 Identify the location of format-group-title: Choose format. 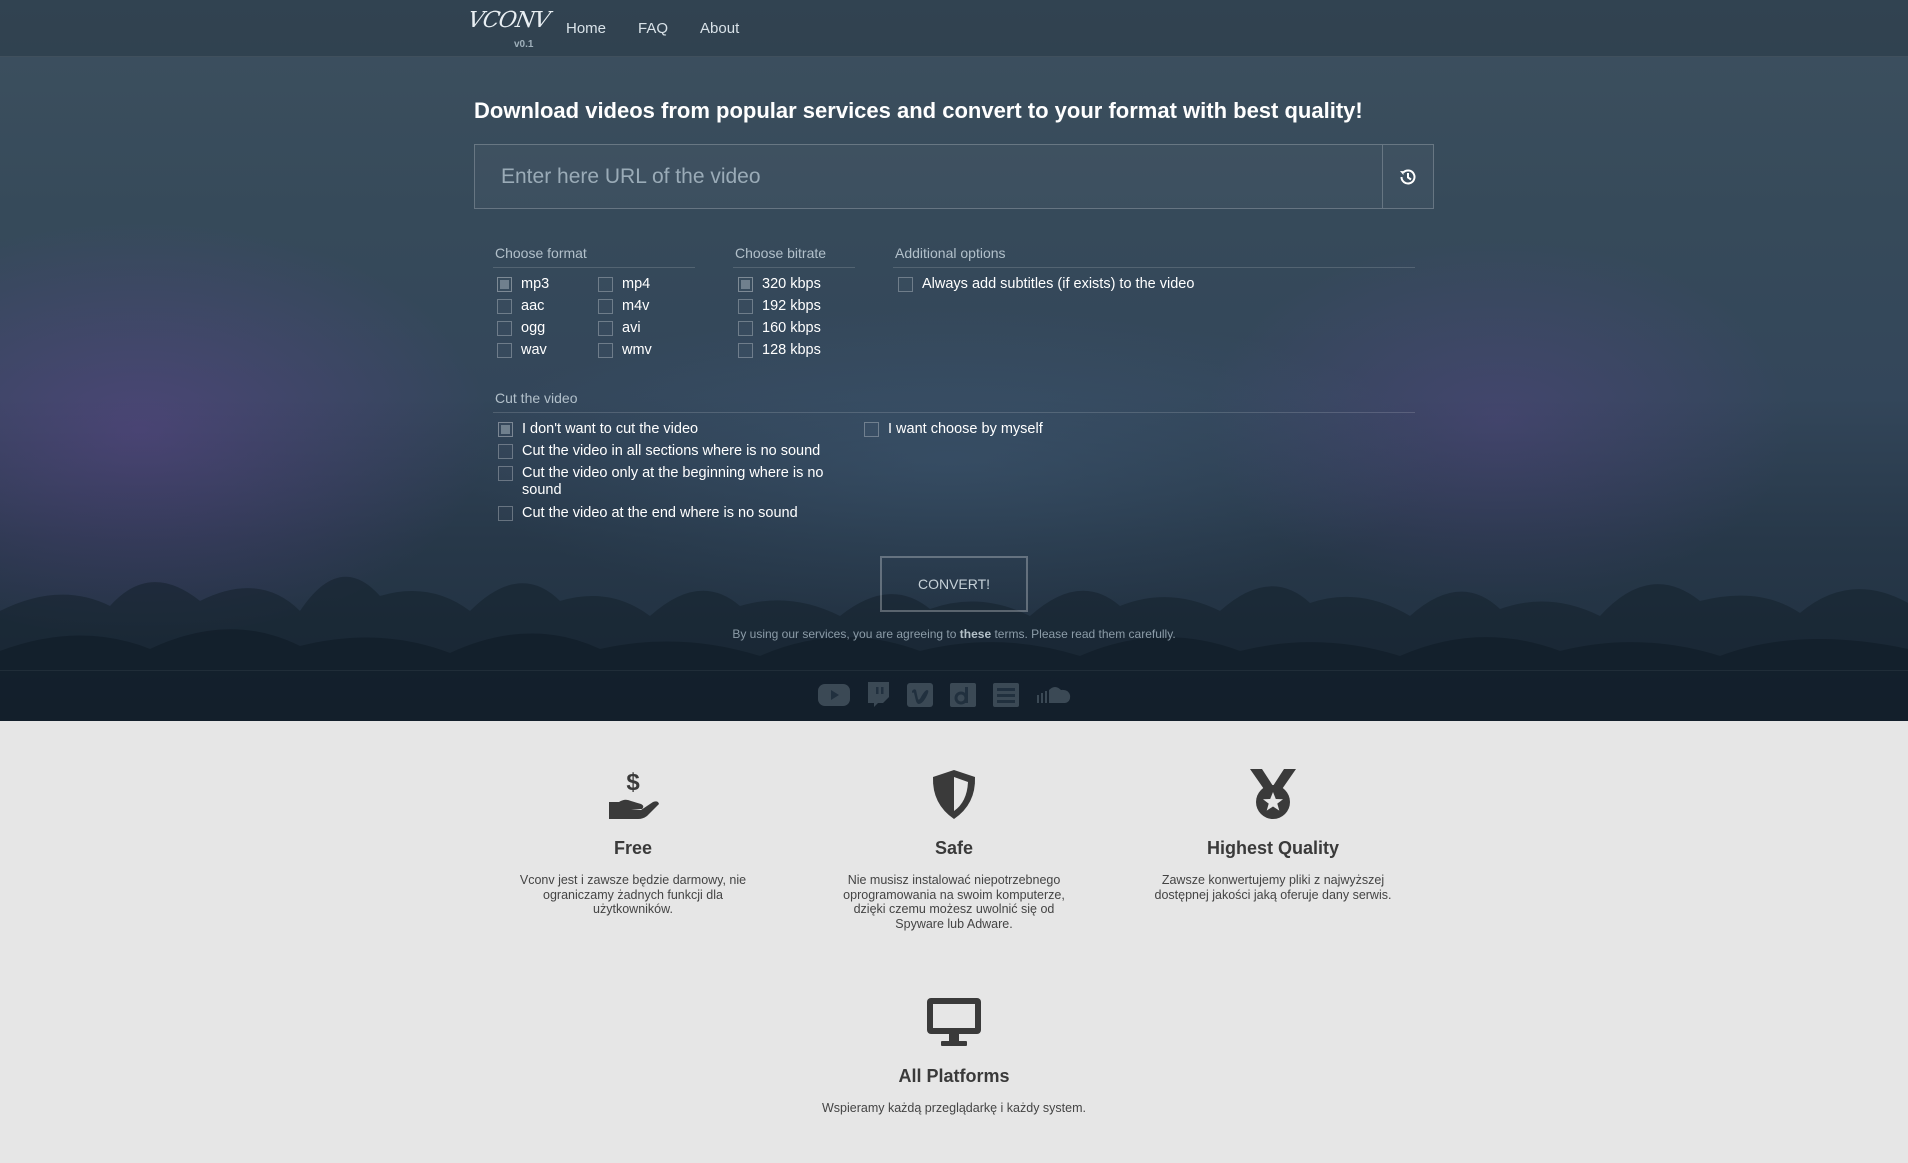
(541, 253).